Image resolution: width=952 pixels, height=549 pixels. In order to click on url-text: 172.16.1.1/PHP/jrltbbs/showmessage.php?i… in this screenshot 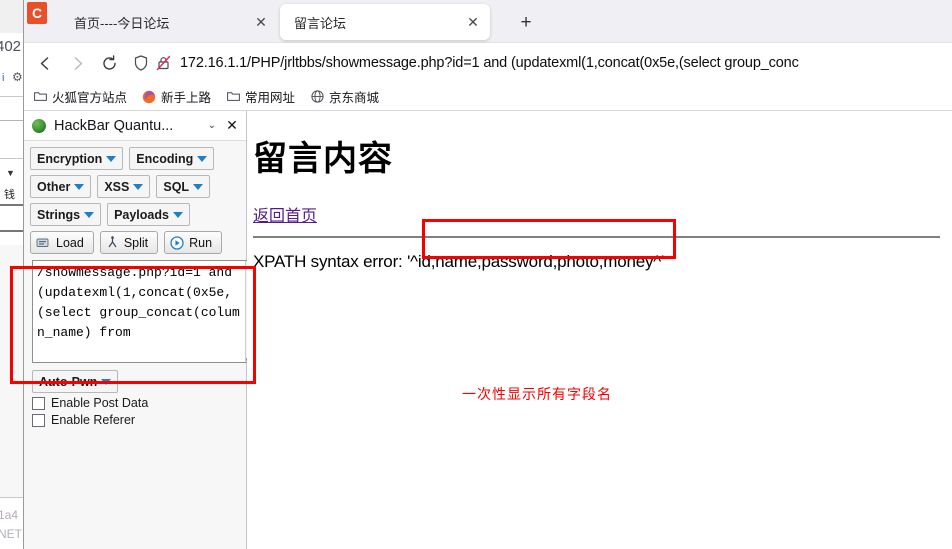, I will do `click(489, 63)`.